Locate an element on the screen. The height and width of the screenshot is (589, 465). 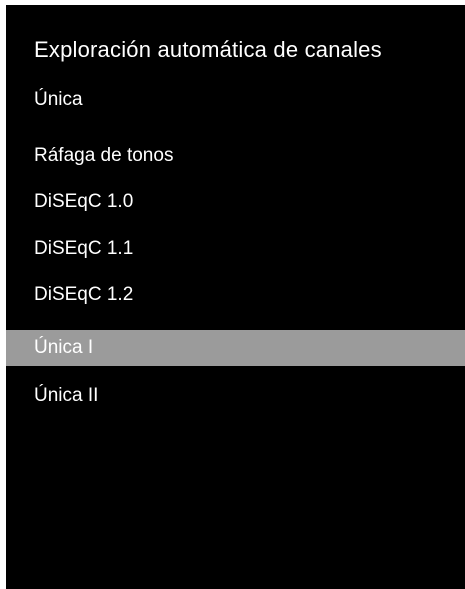
menu-option-label: DiSEqC 1.0 is located at coordinates (84, 201).